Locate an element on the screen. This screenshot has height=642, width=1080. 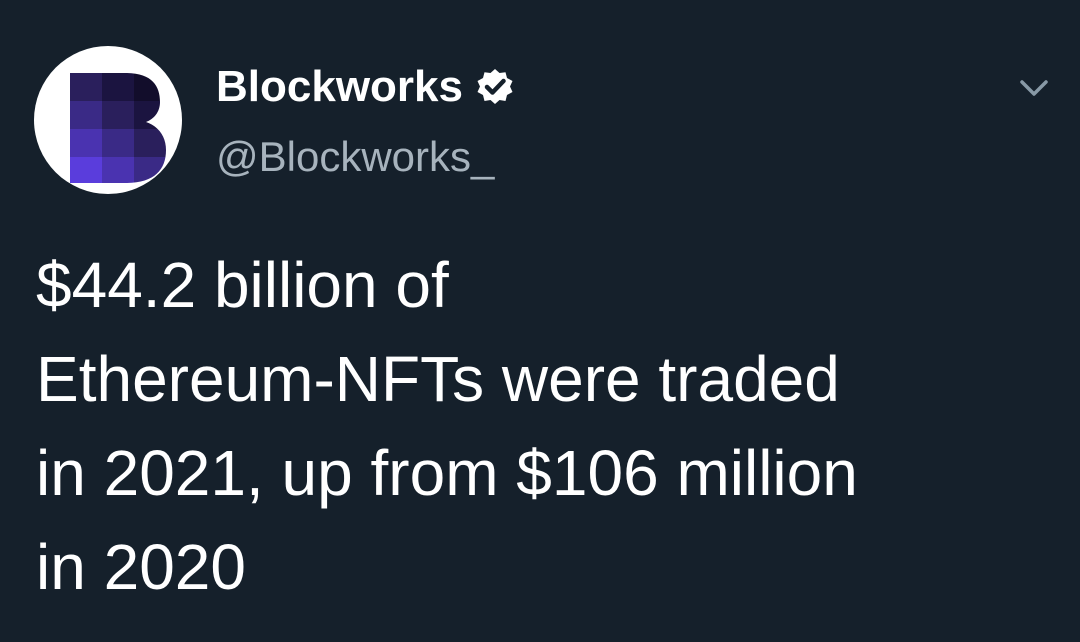
tweet-text-line: Ethereum-NFTs were traded is located at coordinates (438, 379).